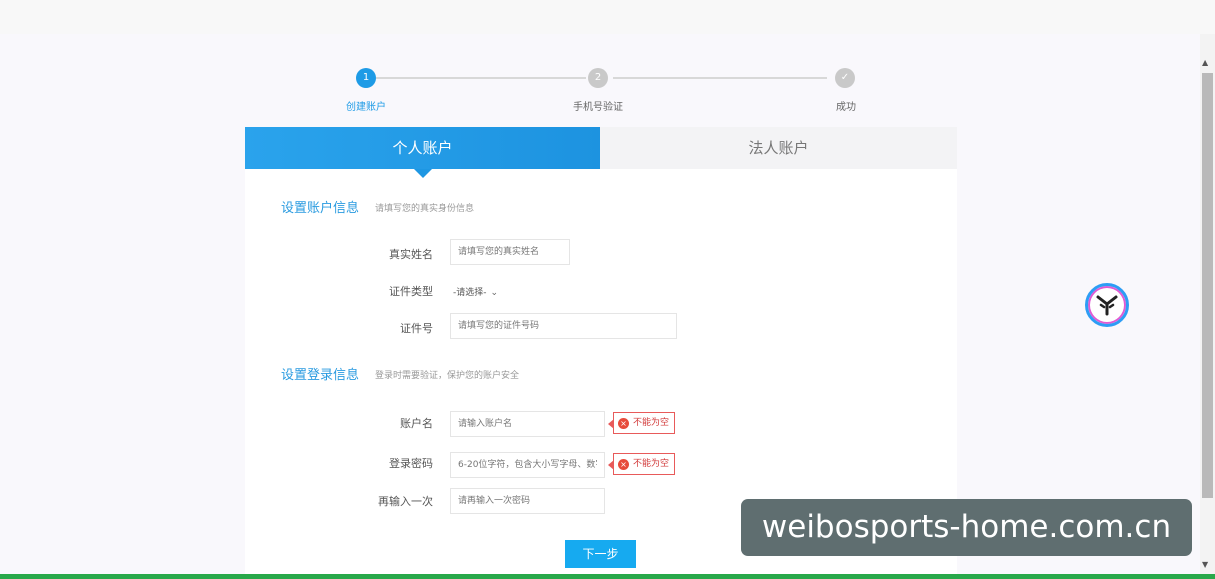 The height and width of the screenshot is (579, 1215). Describe the element at coordinates (527, 465) in the screenshot. I see `password-input` at that location.